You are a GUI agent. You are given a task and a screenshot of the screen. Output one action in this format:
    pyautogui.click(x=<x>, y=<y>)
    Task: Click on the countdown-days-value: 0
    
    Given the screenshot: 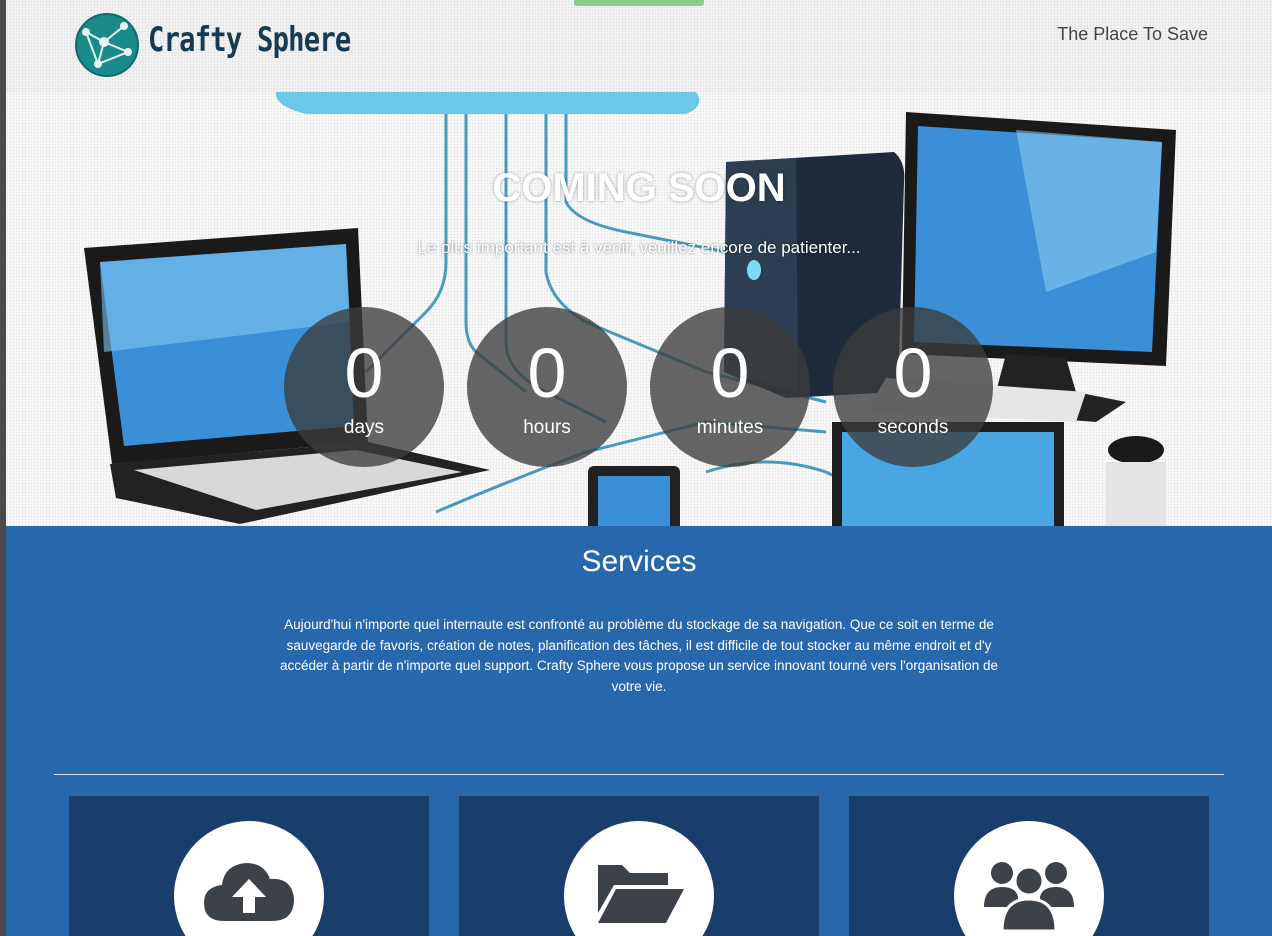 What is the action you would take?
    pyautogui.click(x=364, y=373)
    